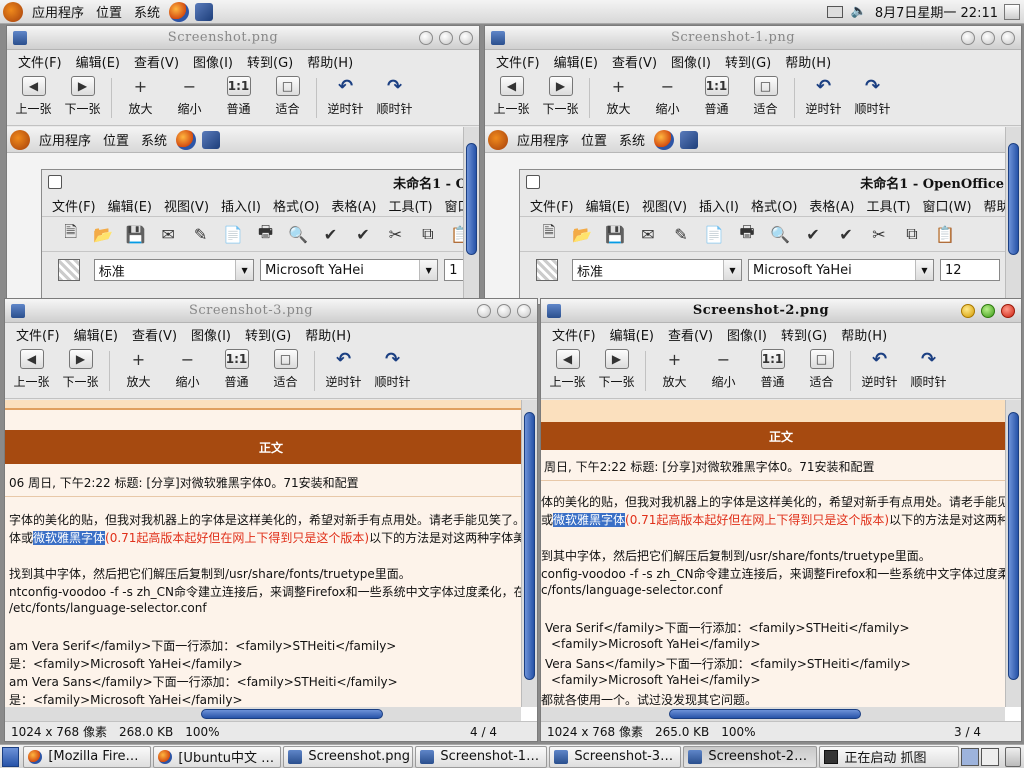 The image size is (1024, 768). Describe the element at coordinates (243, 38) in the screenshot. I see `titlebar: Screenshot.png` at that location.